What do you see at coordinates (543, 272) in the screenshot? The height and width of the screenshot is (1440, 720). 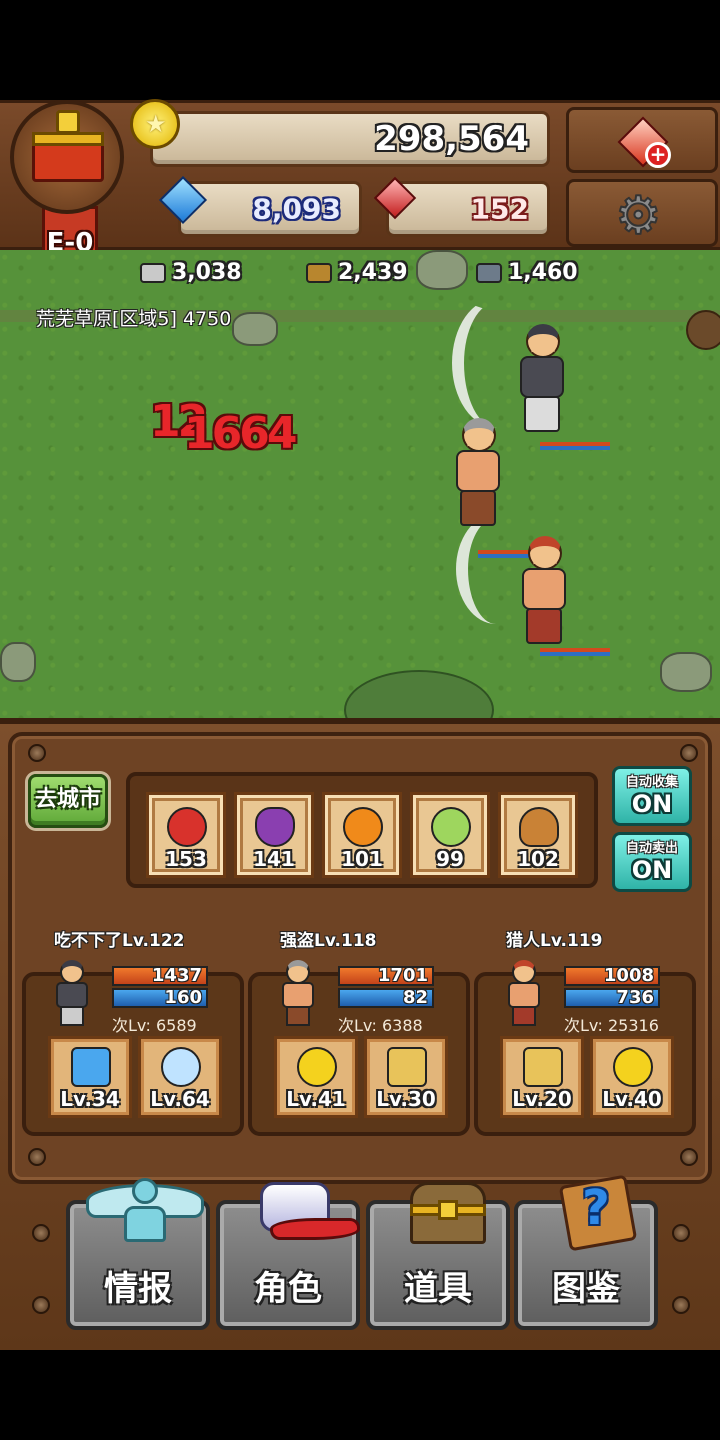 I see `ore-count: 1,460` at bounding box center [543, 272].